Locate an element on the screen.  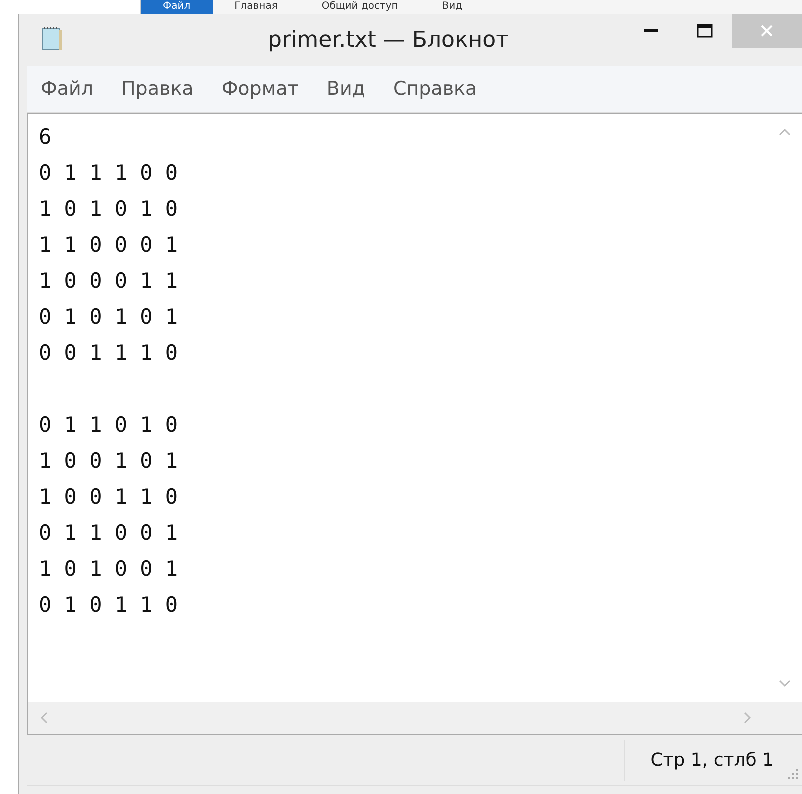
menu-item: Правка is located at coordinates (158, 89).